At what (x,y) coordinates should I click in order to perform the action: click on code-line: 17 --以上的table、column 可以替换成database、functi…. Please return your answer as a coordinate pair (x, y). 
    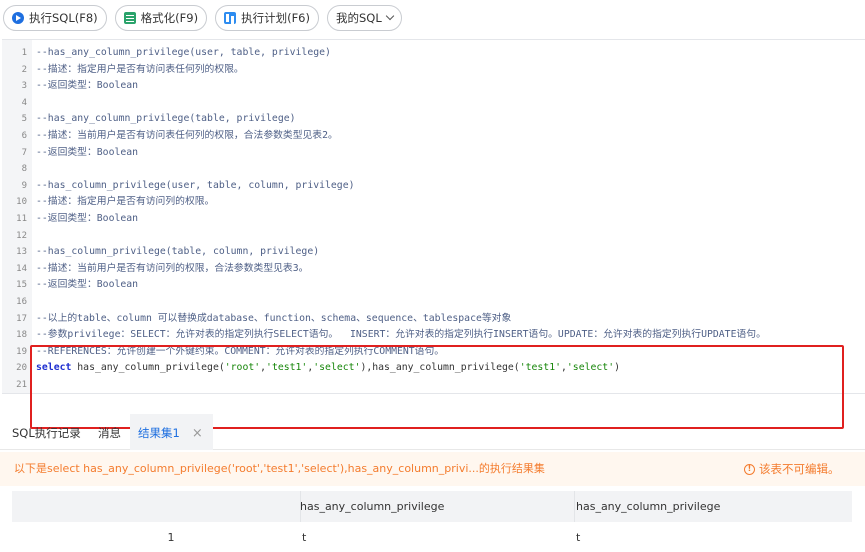
    Looking at the image, I should click on (433, 319).